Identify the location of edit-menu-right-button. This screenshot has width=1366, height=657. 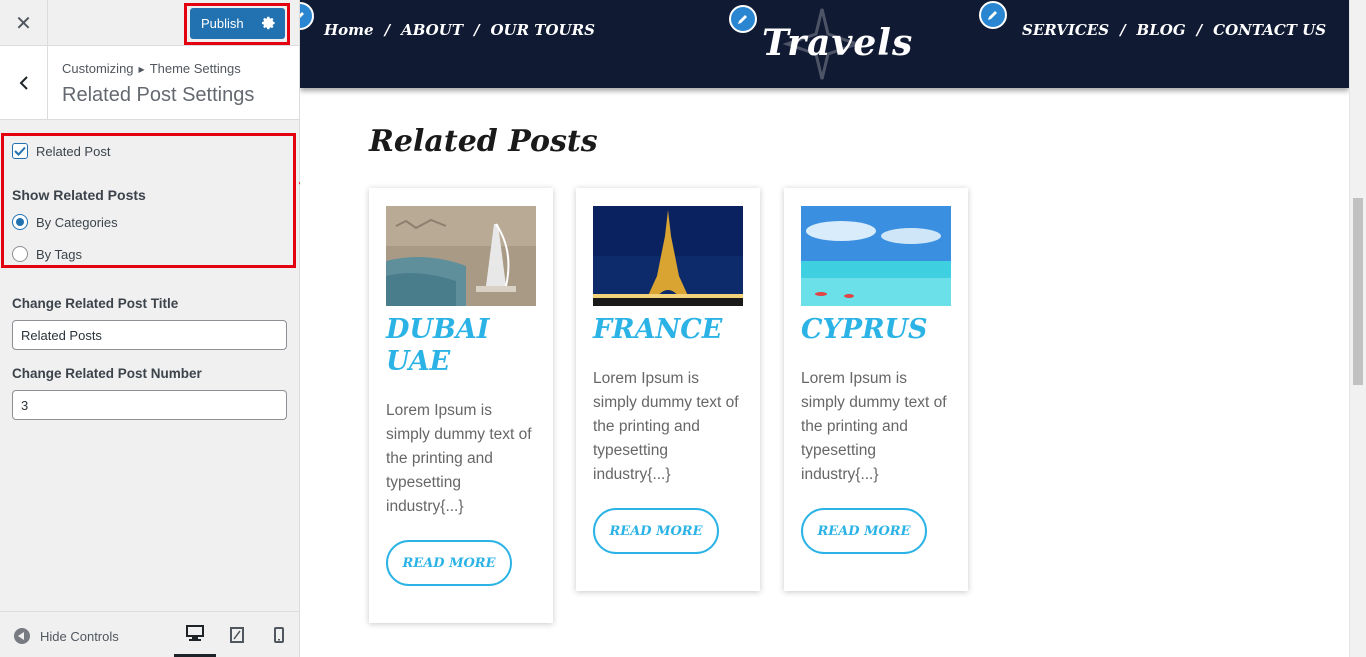
(993, 15).